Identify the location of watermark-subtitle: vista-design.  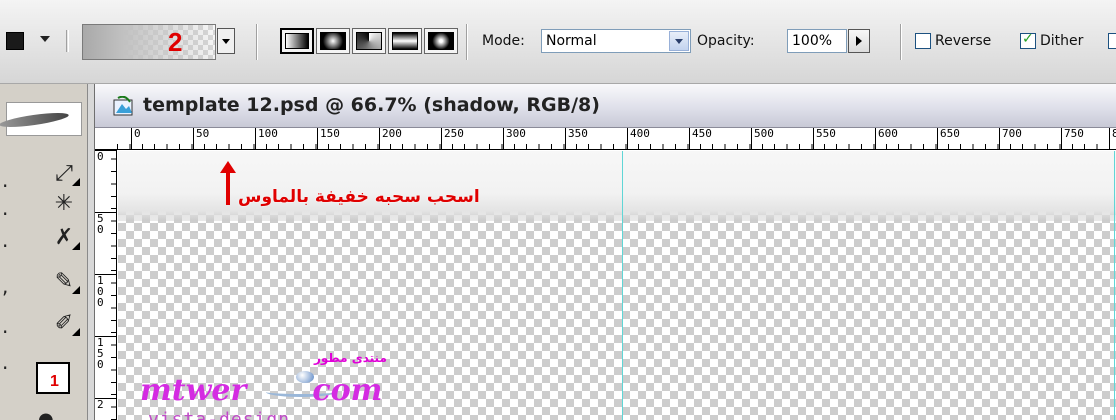
(219, 414).